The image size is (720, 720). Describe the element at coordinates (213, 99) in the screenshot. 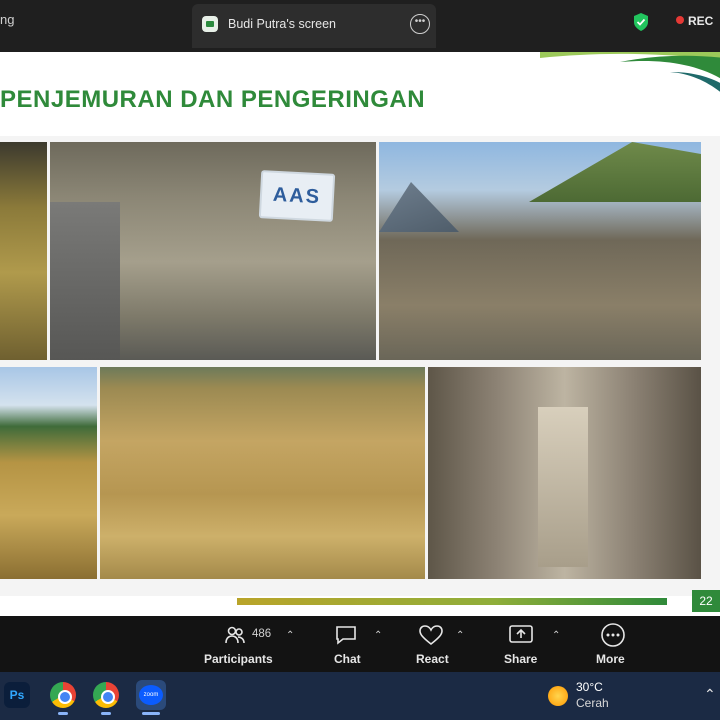

I see `slide-title: PENJEMURAN DAN PENGERINGAN` at that location.